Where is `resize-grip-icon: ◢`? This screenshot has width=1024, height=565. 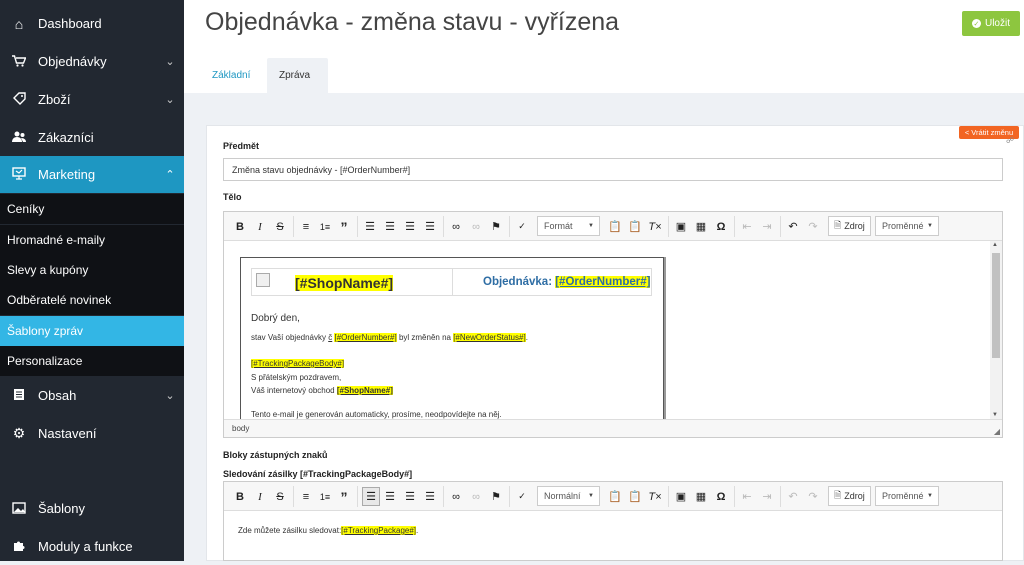
resize-grip-icon: ◢ is located at coordinates (997, 431).